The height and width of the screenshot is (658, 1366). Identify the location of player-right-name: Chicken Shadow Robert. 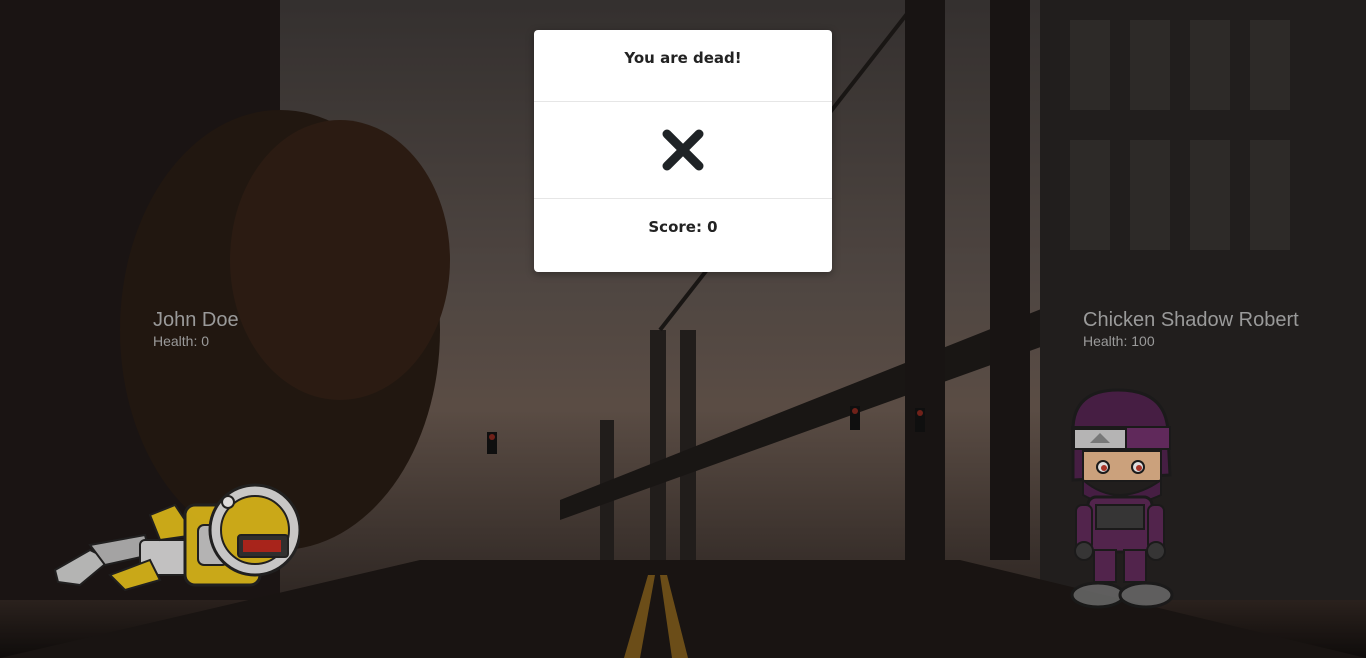
(1191, 320).